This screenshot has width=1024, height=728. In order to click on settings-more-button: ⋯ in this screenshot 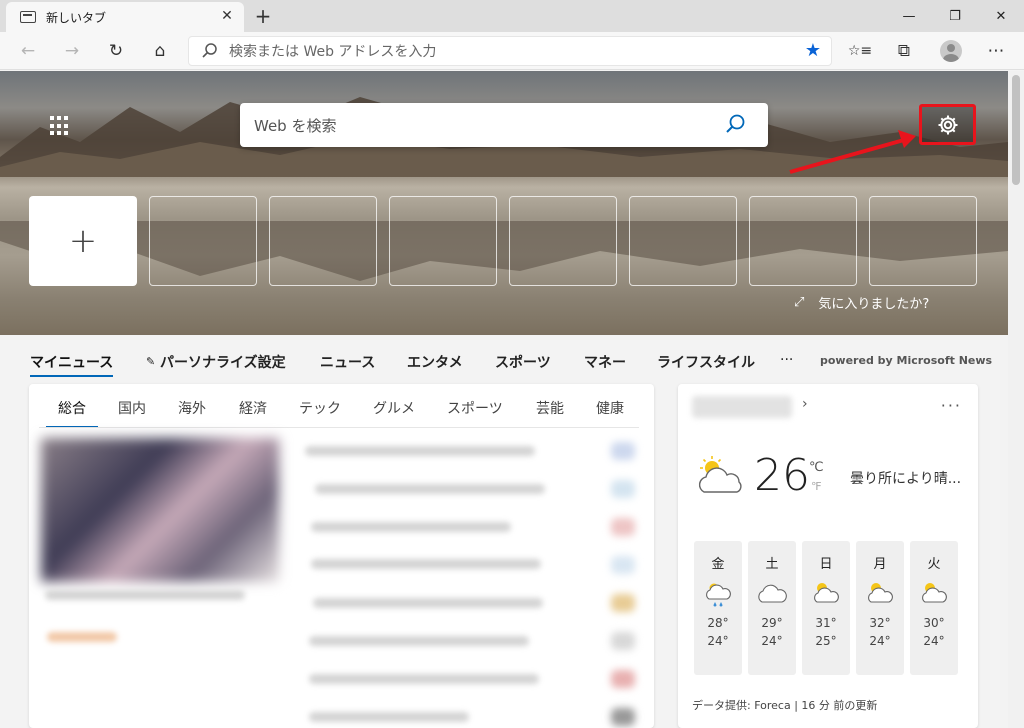, I will do `click(996, 51)`.